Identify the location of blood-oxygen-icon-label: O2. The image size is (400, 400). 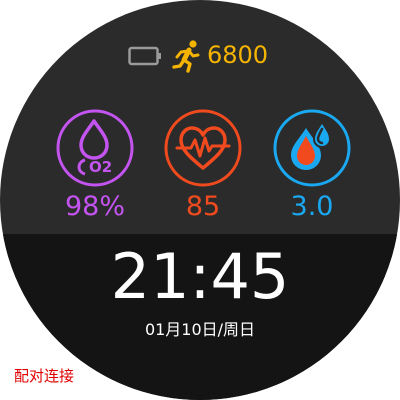
(100, 167).